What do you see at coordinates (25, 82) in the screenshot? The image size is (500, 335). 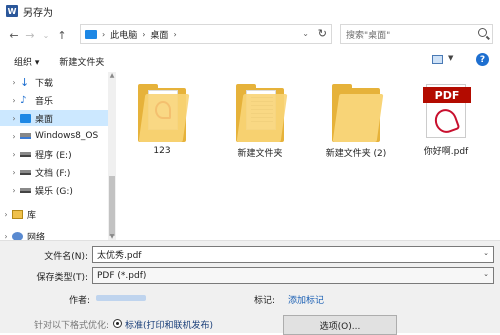 I see `download-icon: ↓` at bounding box center [25, 82].